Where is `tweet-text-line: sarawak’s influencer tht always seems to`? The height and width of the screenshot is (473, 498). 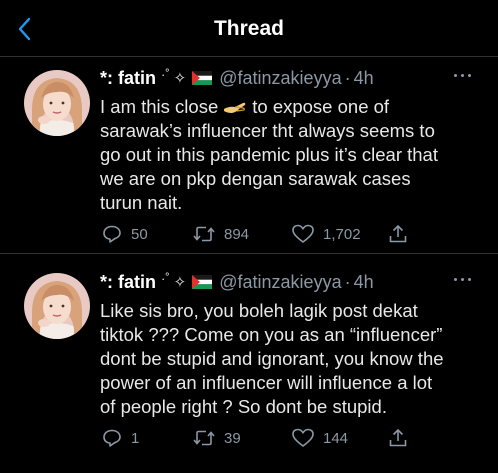 tweet-text-line: sarawak’s influencer tht always seems to is located at coordinates (267, 130).